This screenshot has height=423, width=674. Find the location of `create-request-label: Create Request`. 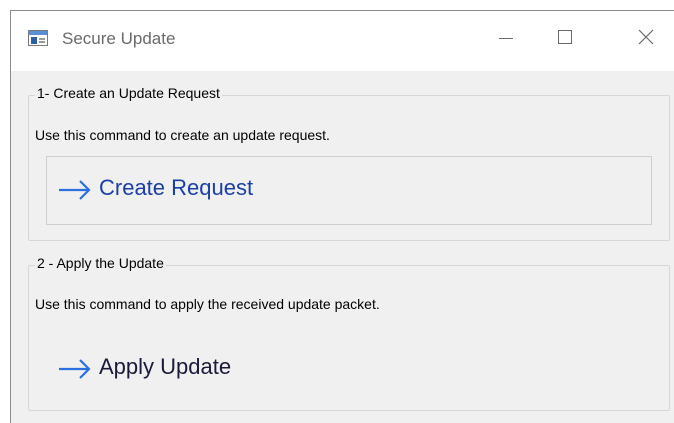

create-request-label: Create Request is located at coordinates (176, 187).